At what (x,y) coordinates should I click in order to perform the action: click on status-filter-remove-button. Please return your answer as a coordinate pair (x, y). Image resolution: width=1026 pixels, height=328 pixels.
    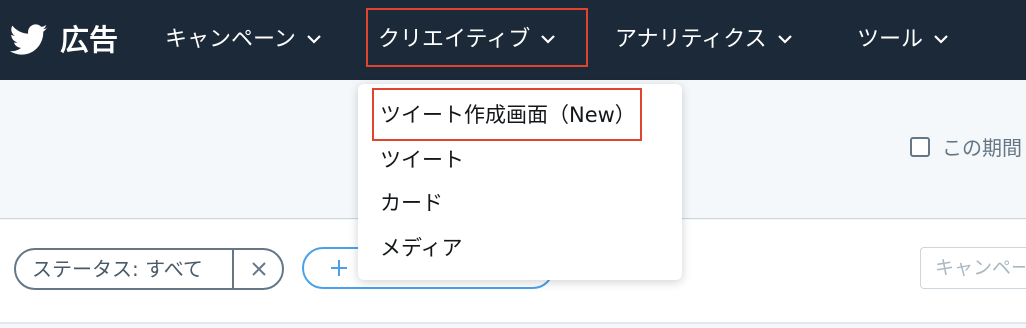
    Looking at the image, I should click on (259, 269).